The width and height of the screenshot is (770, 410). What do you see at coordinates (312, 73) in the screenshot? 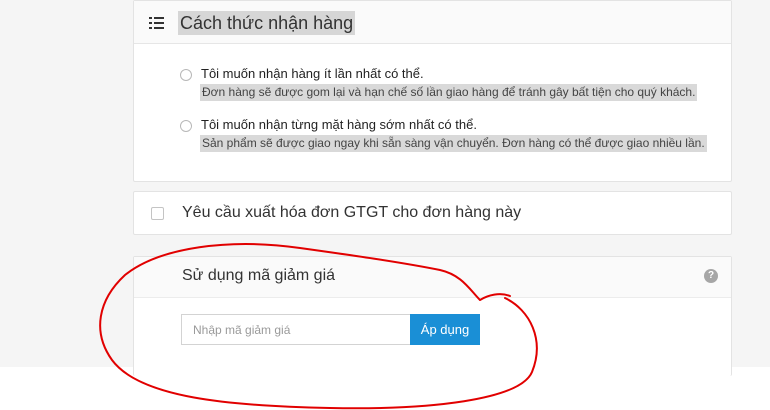
I see `delivery-option-title: Tôi muốn nhận hàng ít lần nhất có thể.` at bounding box center [312, 73].